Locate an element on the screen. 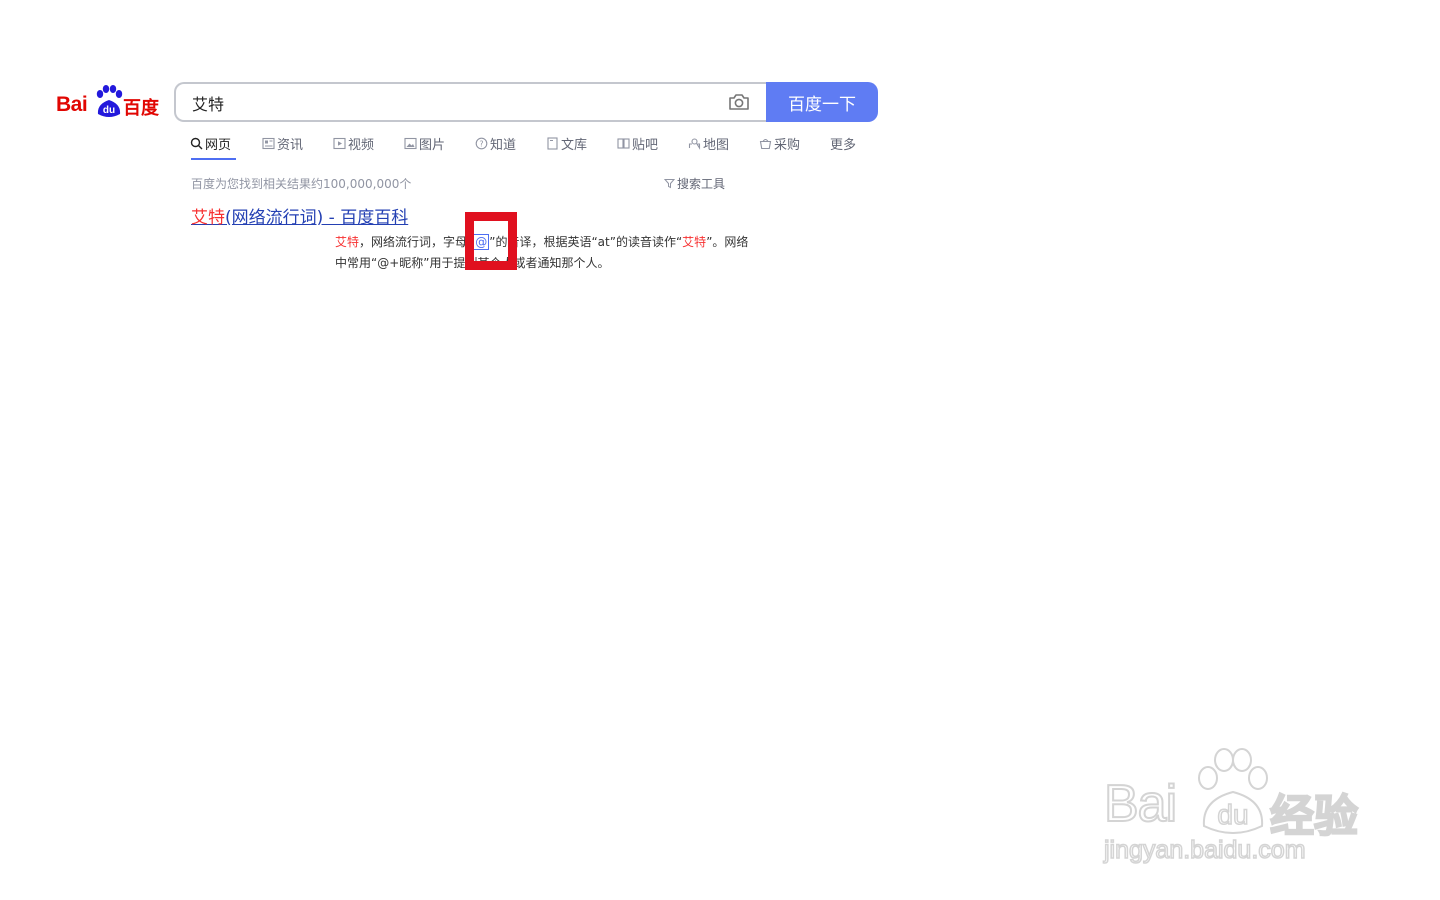  jingyan-watermark: Bai du 经验 jingyan.baidu.com is located at coordinates (1235, 805).